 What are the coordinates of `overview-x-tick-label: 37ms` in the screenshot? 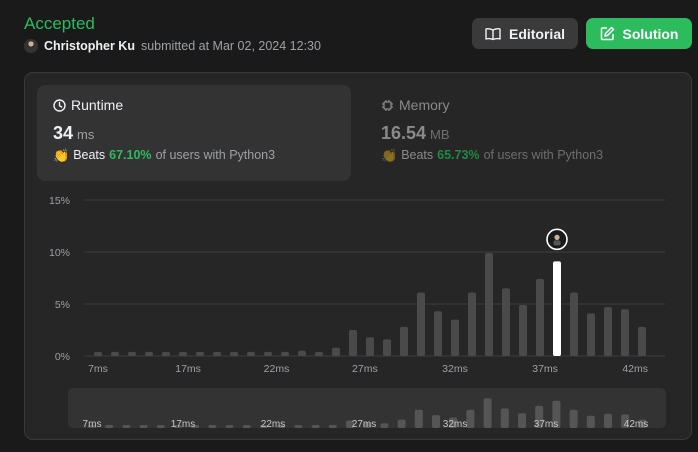 It's located at (546, 424).